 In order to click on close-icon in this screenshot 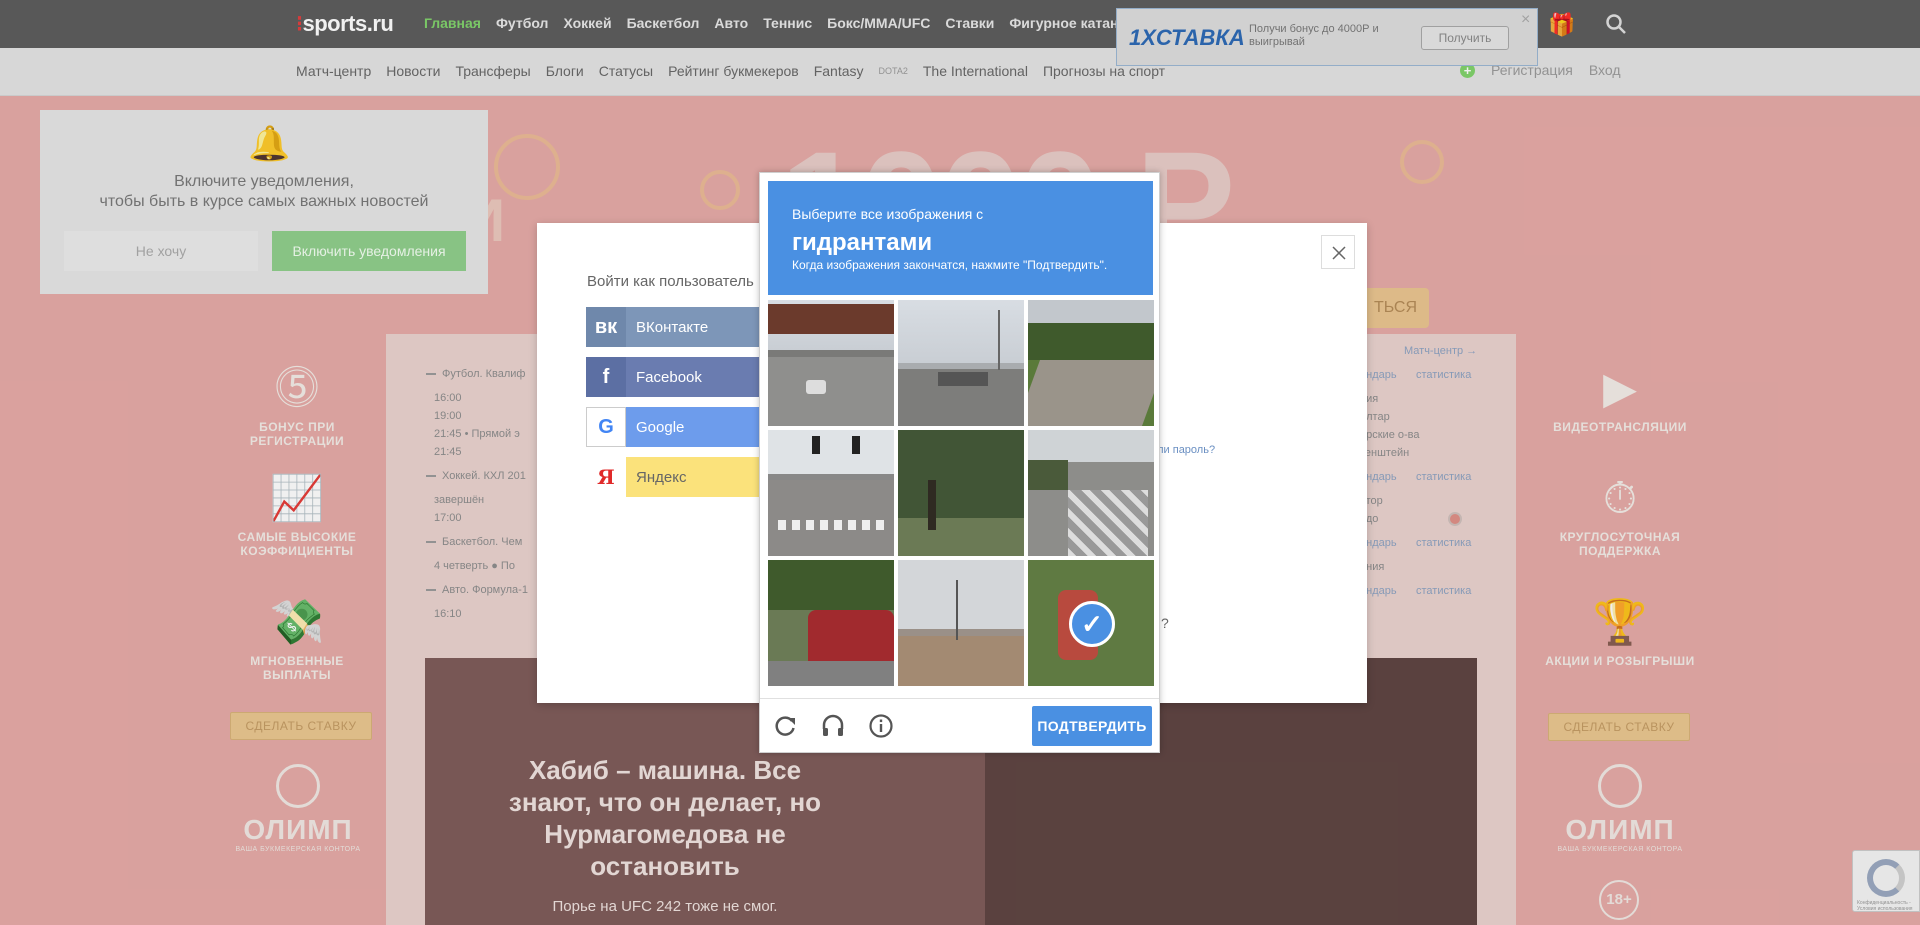, I will do `click(1339, 253)`.